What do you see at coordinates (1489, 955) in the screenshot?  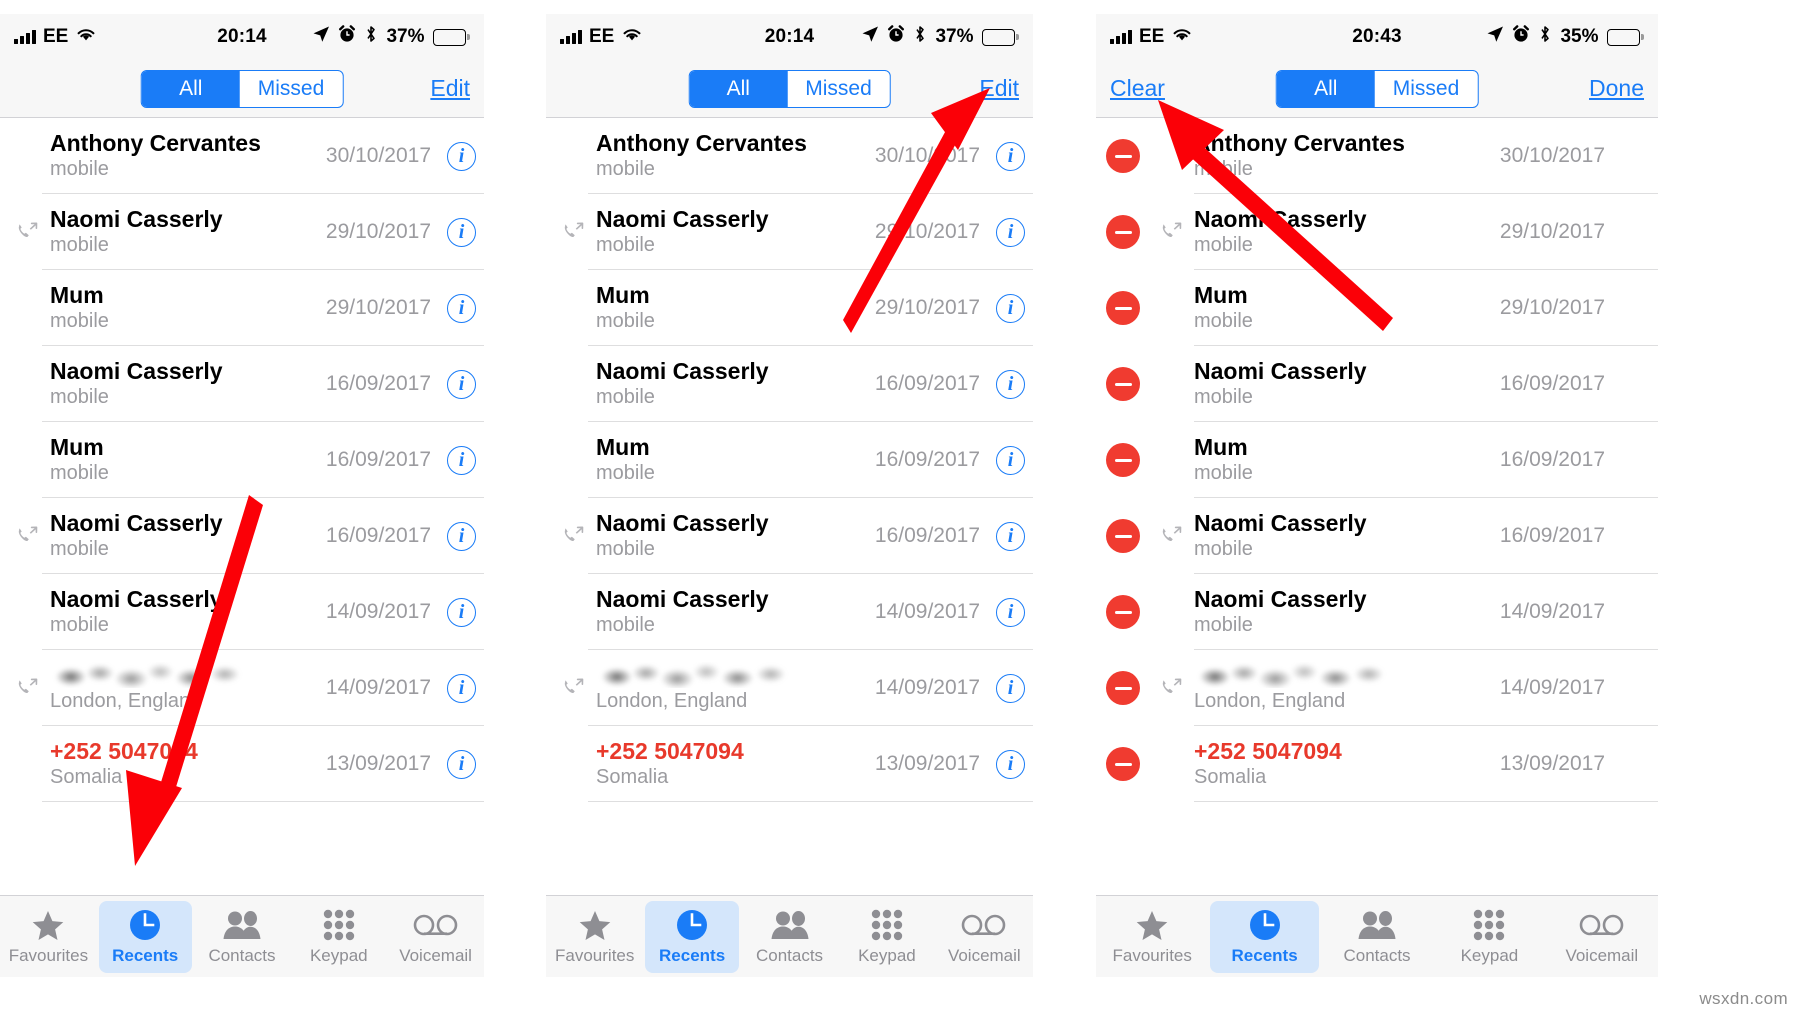 I see `tab-label: Keypad` at bounding box center [1489, 955].